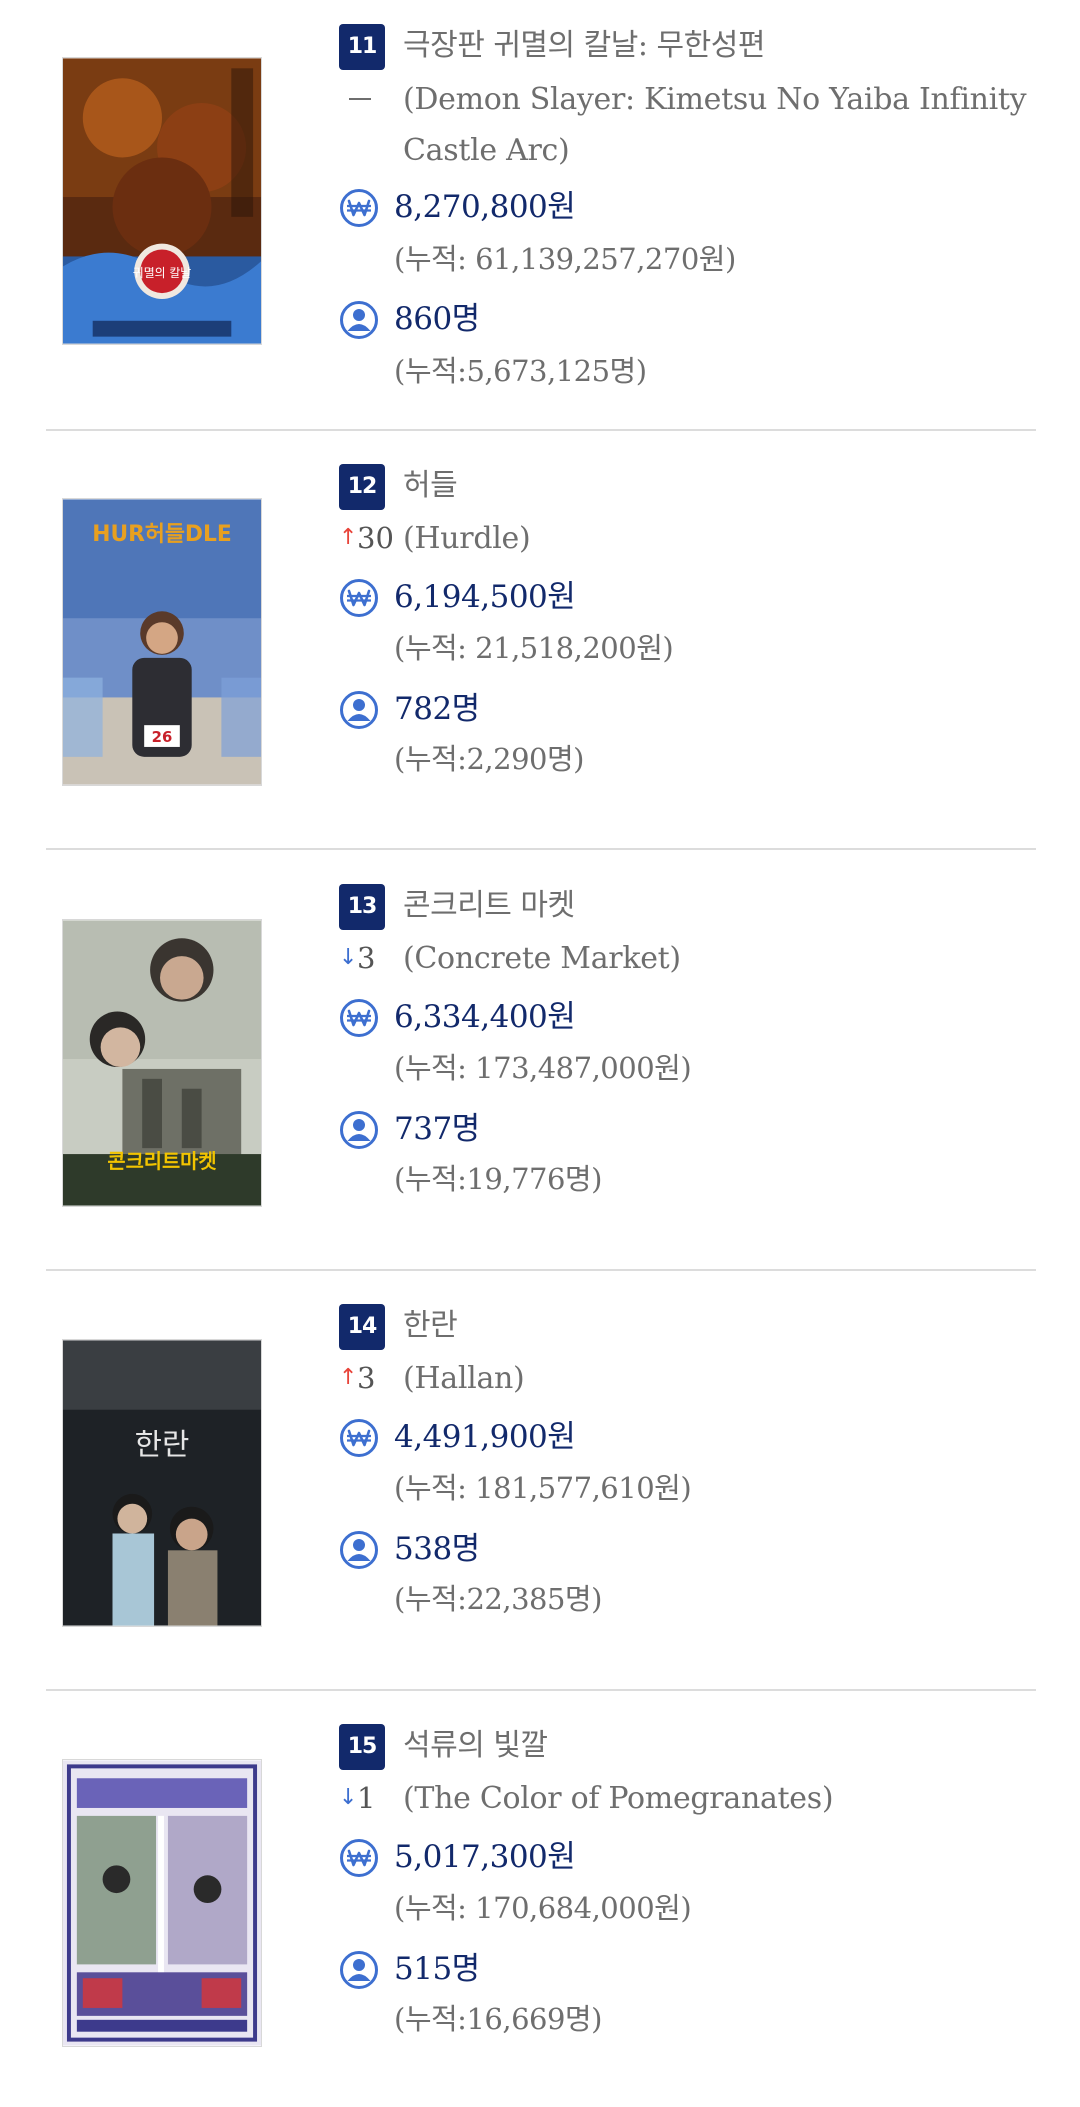 Image resolution: width=1080 pixels, height=2107 pixels. What do you see at coordinates (161, 1161) in the screenshot?
I see `poster-title-text: 콘크리트마켓` at bounding box center [161, 1161].